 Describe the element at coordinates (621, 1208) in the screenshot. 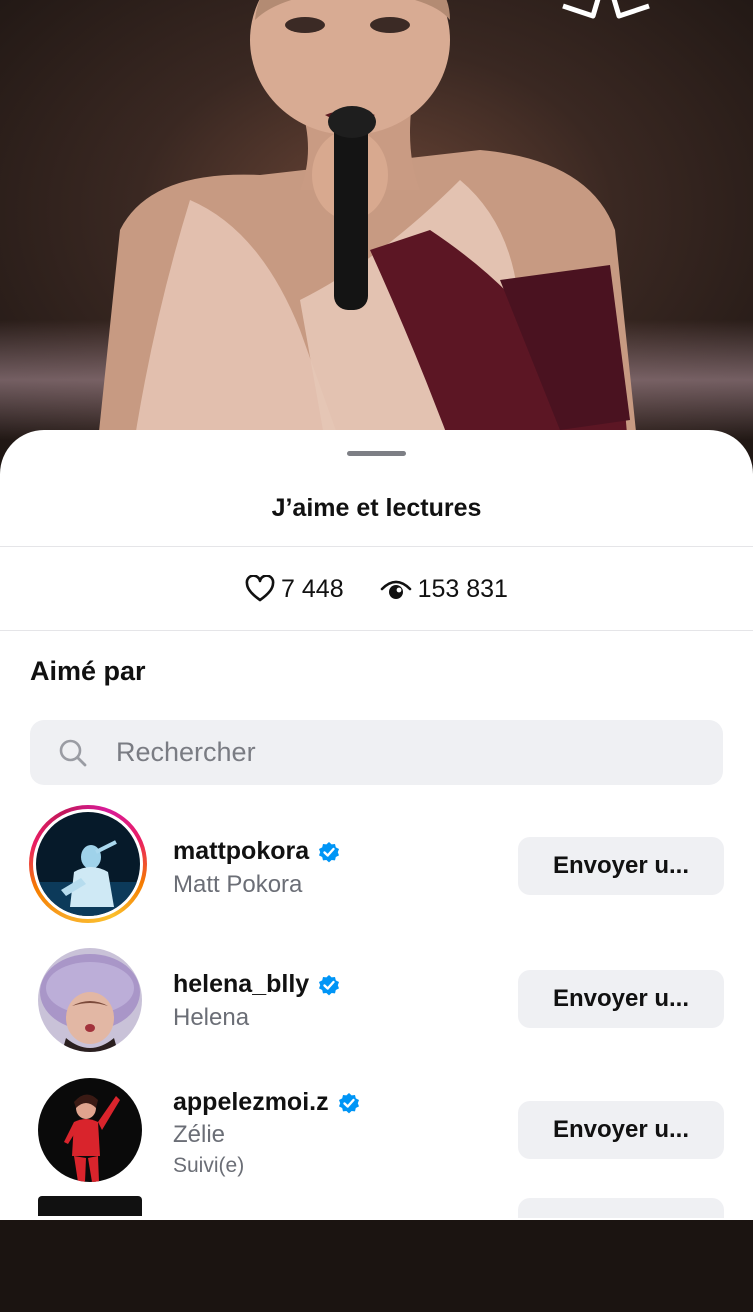

I see `send-message-button` at that location.